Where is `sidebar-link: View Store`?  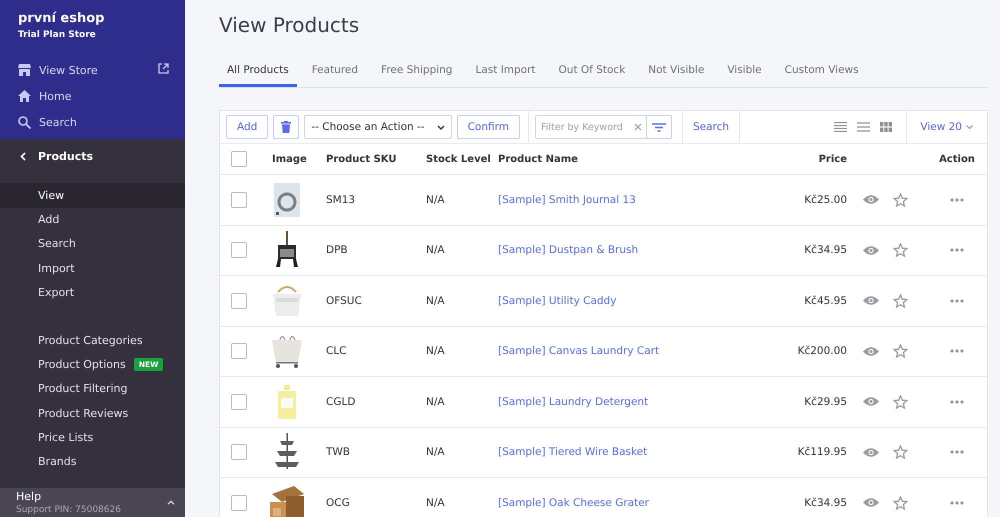
sidebar-link: View Store is located at coordinates (92, 70).